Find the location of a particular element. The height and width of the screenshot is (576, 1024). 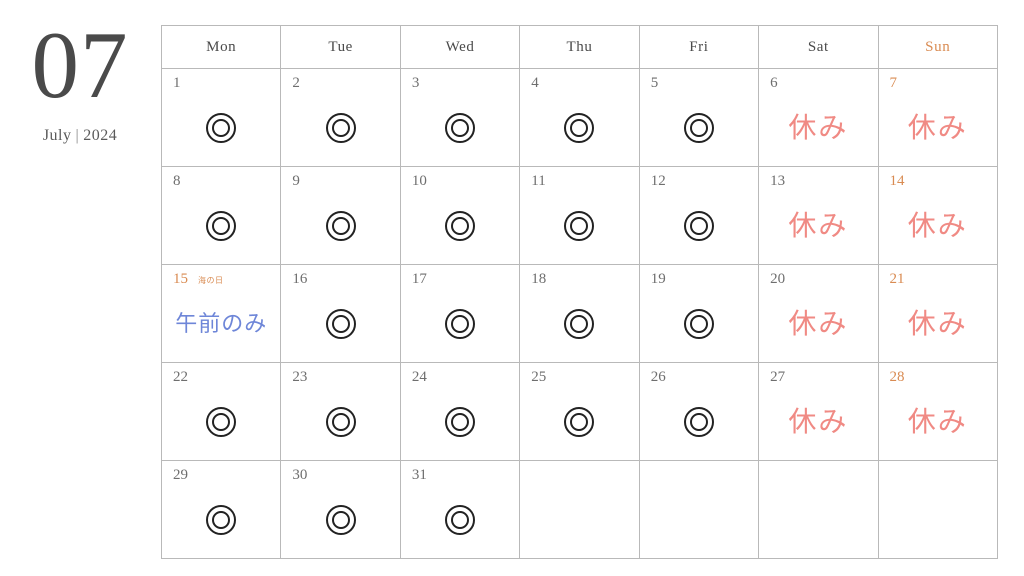

calendar-day-cell: 5 is located at coordinates (699, 118).